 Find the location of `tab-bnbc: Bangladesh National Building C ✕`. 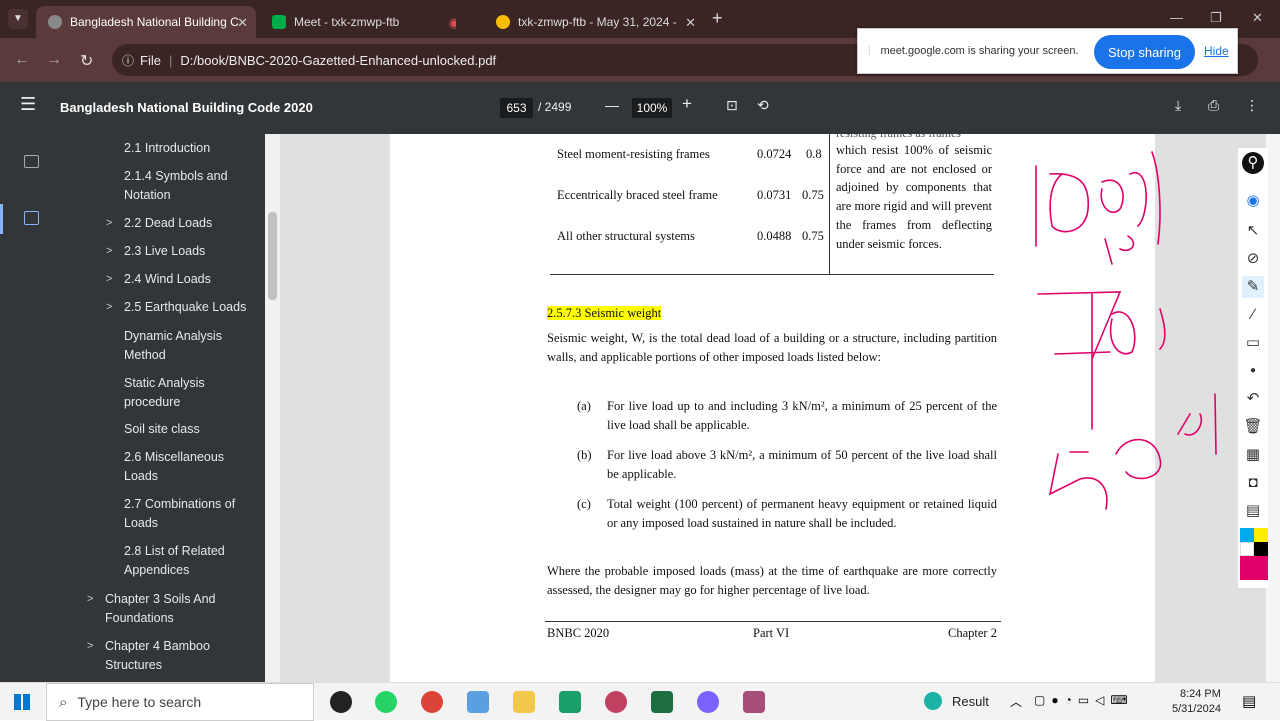

tab-bnbc: Bangladesh National Building C ✕ is located at coordinates (146, 22).